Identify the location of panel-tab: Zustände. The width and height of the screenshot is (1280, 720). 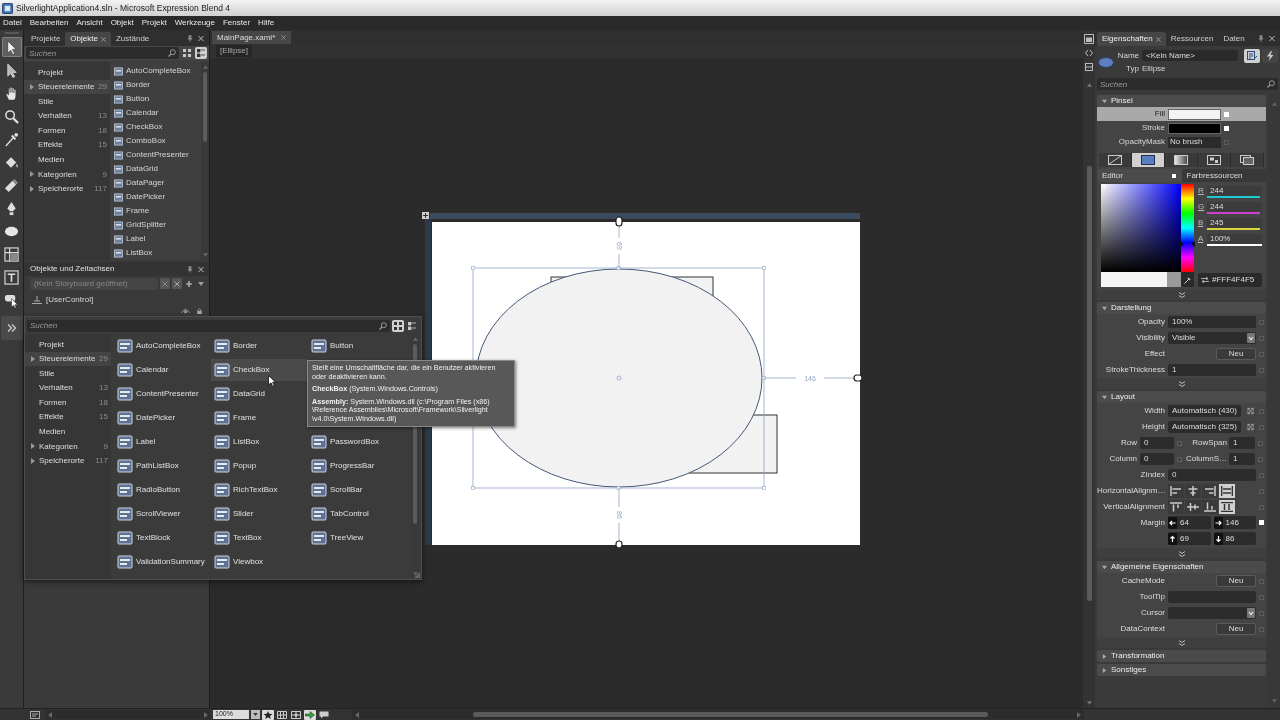
(132, 39).